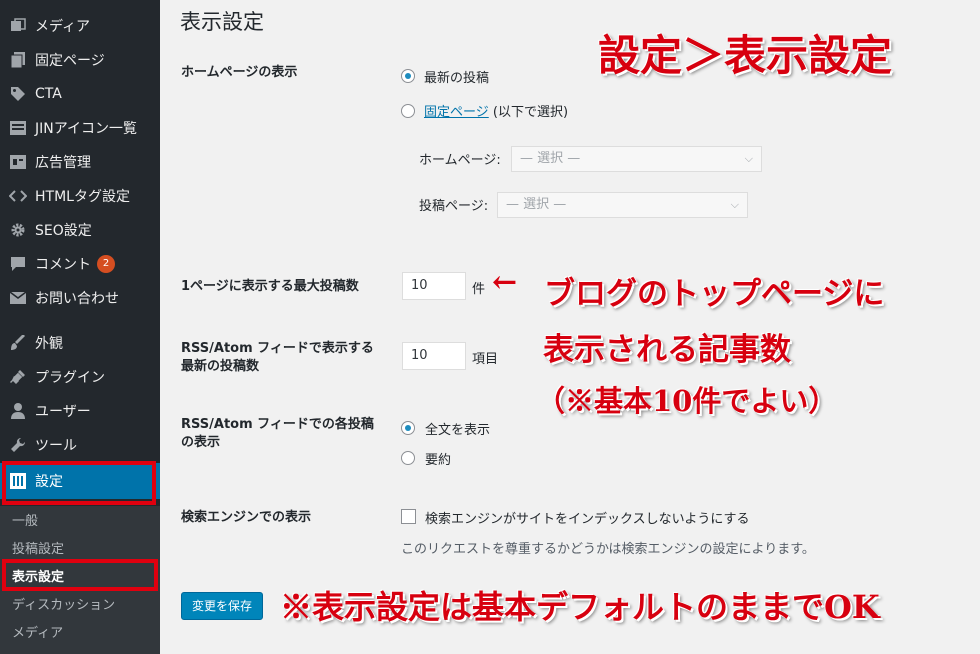 This screenshot has width=980, height=654. Describe the element at coordinates (434, 286) in the screenshot. I see `posts-per-page-input: 10` at that location.